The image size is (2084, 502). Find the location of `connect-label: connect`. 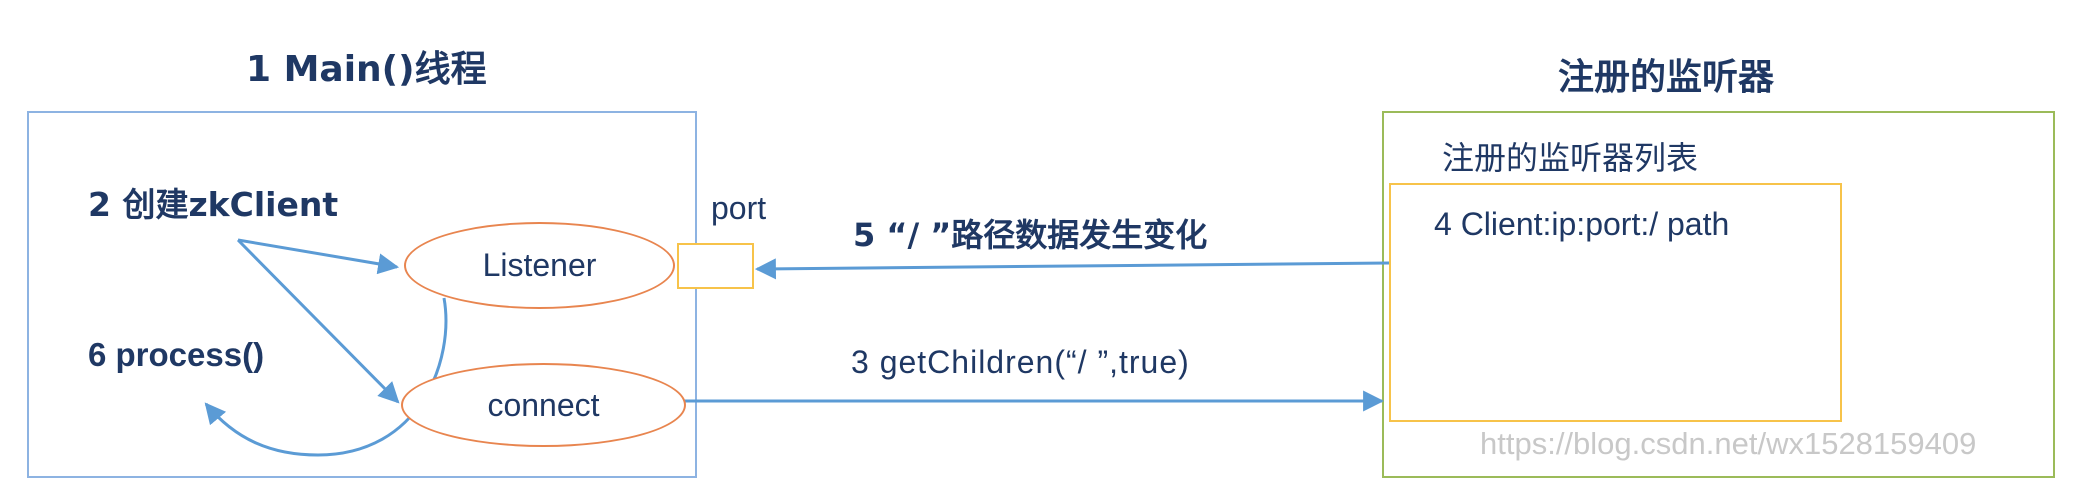

connect-label: connect is located at coordinates (543, 404).